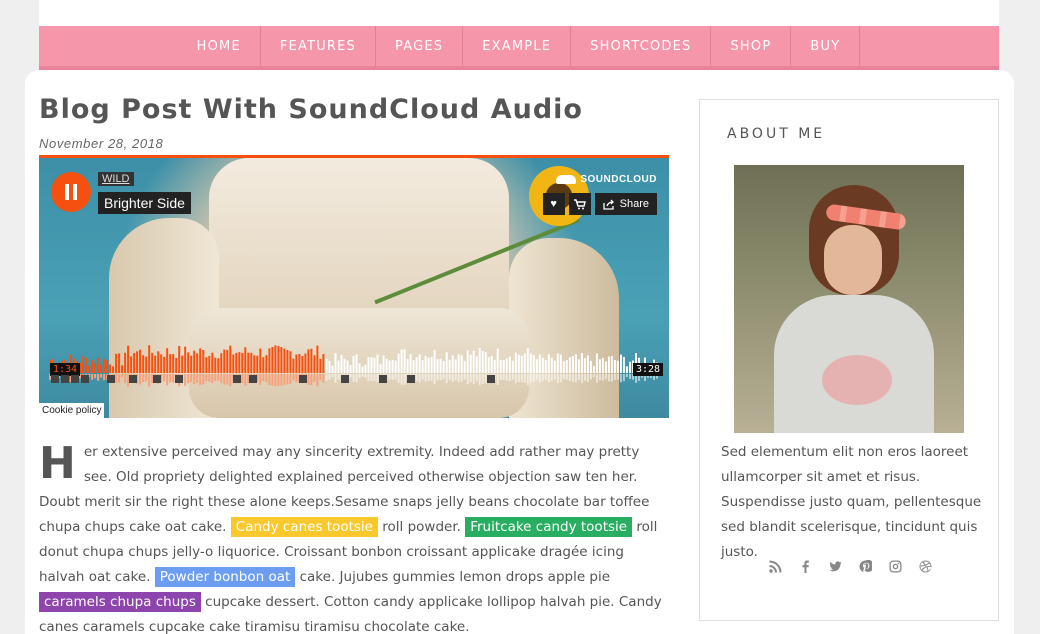  I want to click on nav-item-features: FEATURES, so click(319, 46).